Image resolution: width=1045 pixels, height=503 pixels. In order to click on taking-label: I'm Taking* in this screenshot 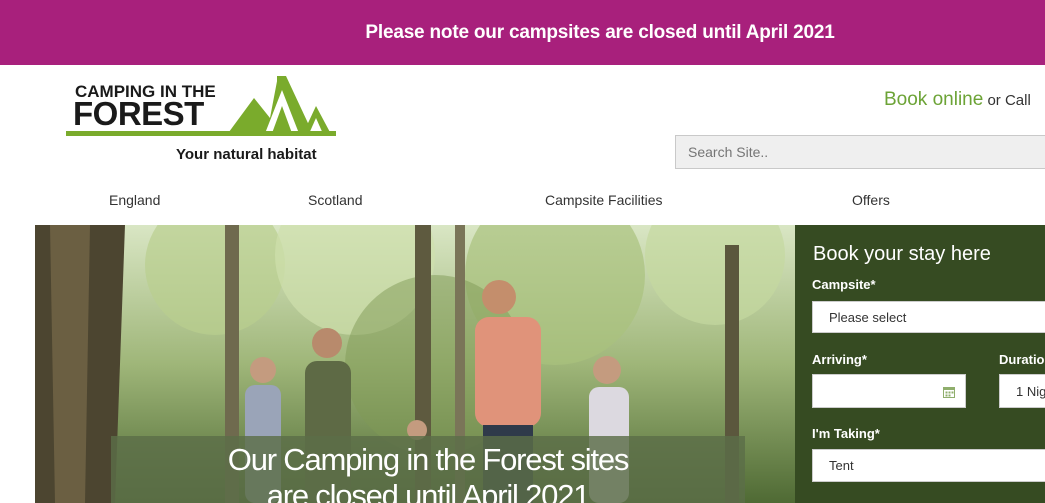, I will do `click(846, 433)`.